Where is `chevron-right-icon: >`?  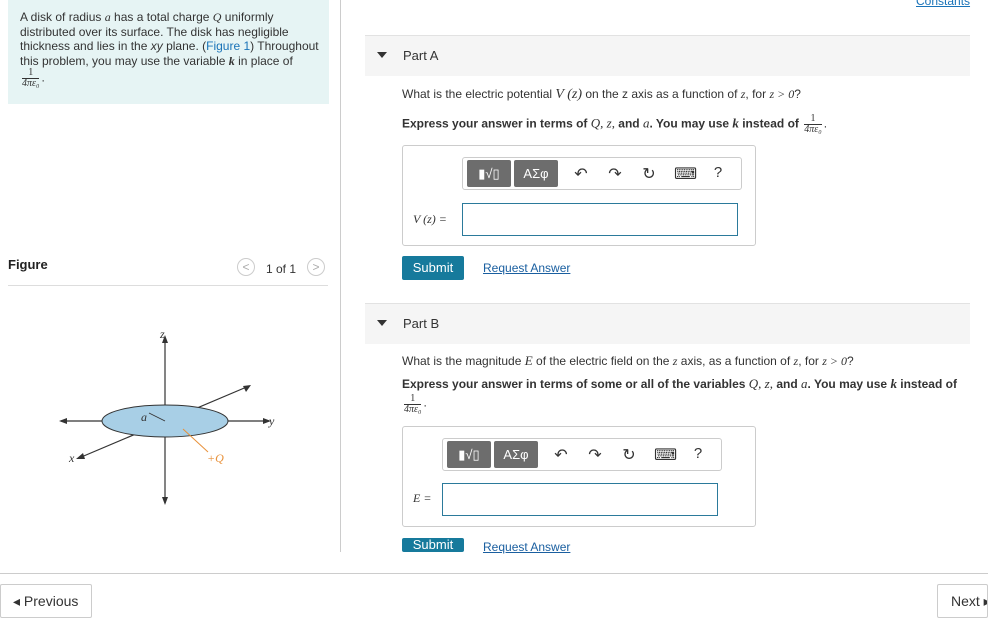
chevron-right-icon: > is located at coordinates (316, 267).